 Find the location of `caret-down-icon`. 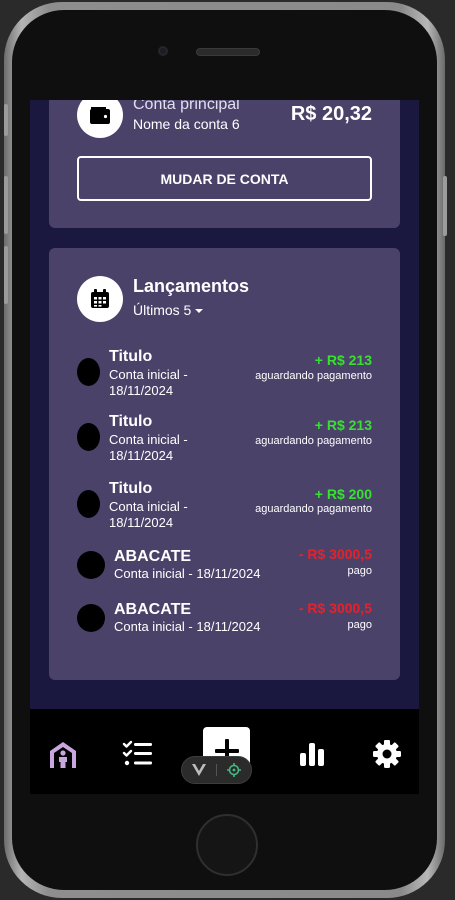

caret-down-icon is located at coordinates (199, 310).